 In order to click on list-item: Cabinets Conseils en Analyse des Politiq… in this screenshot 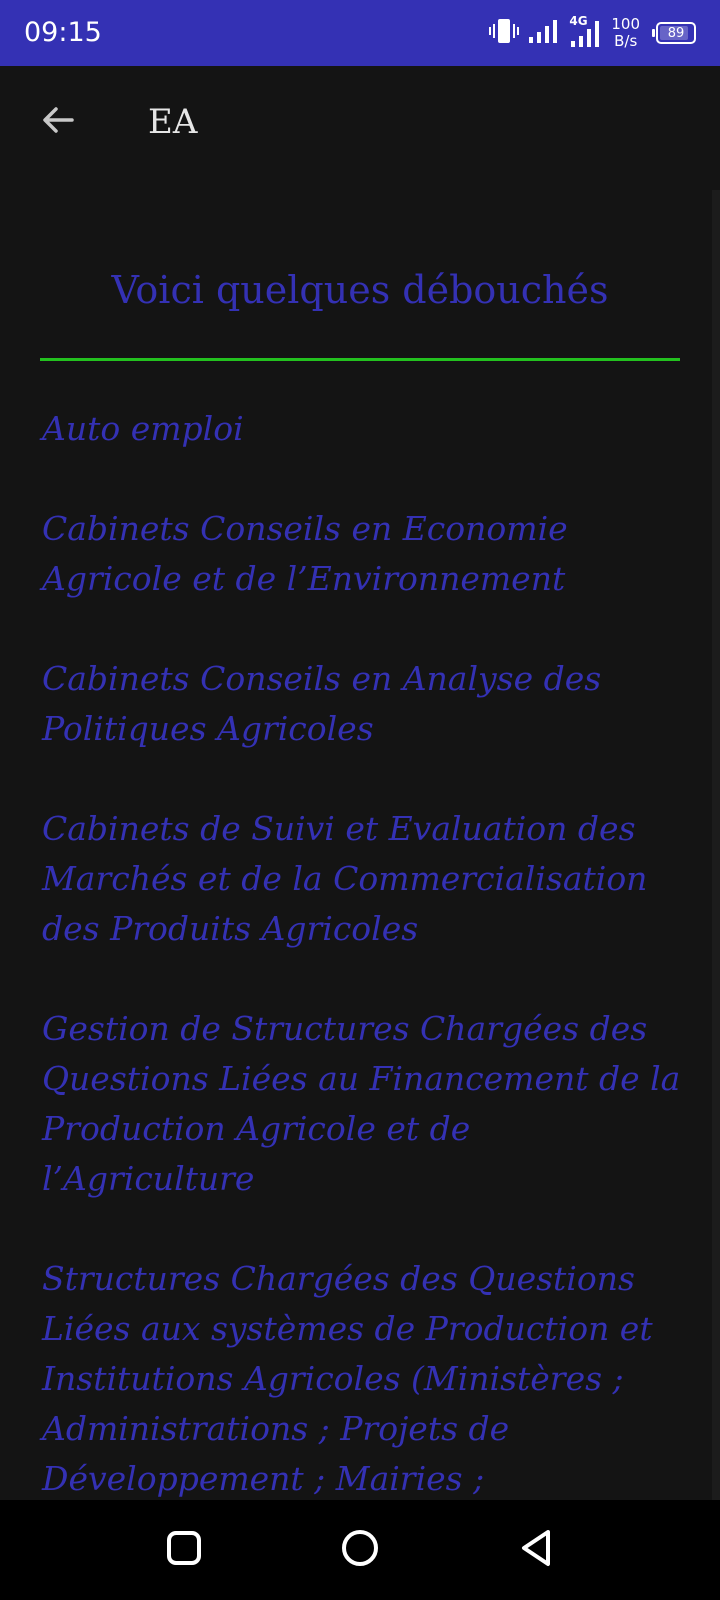, I will do `click(322, 703)`.